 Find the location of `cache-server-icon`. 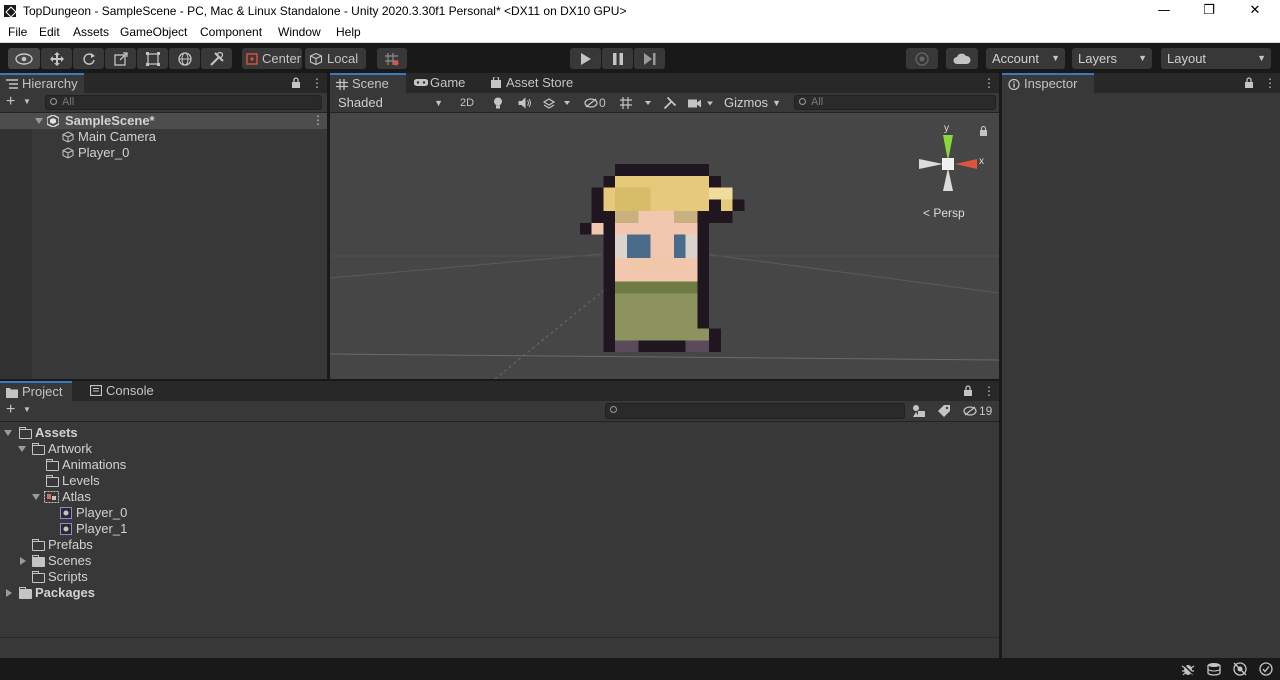

cache-server-icon is located at coordinates (1214, 669).